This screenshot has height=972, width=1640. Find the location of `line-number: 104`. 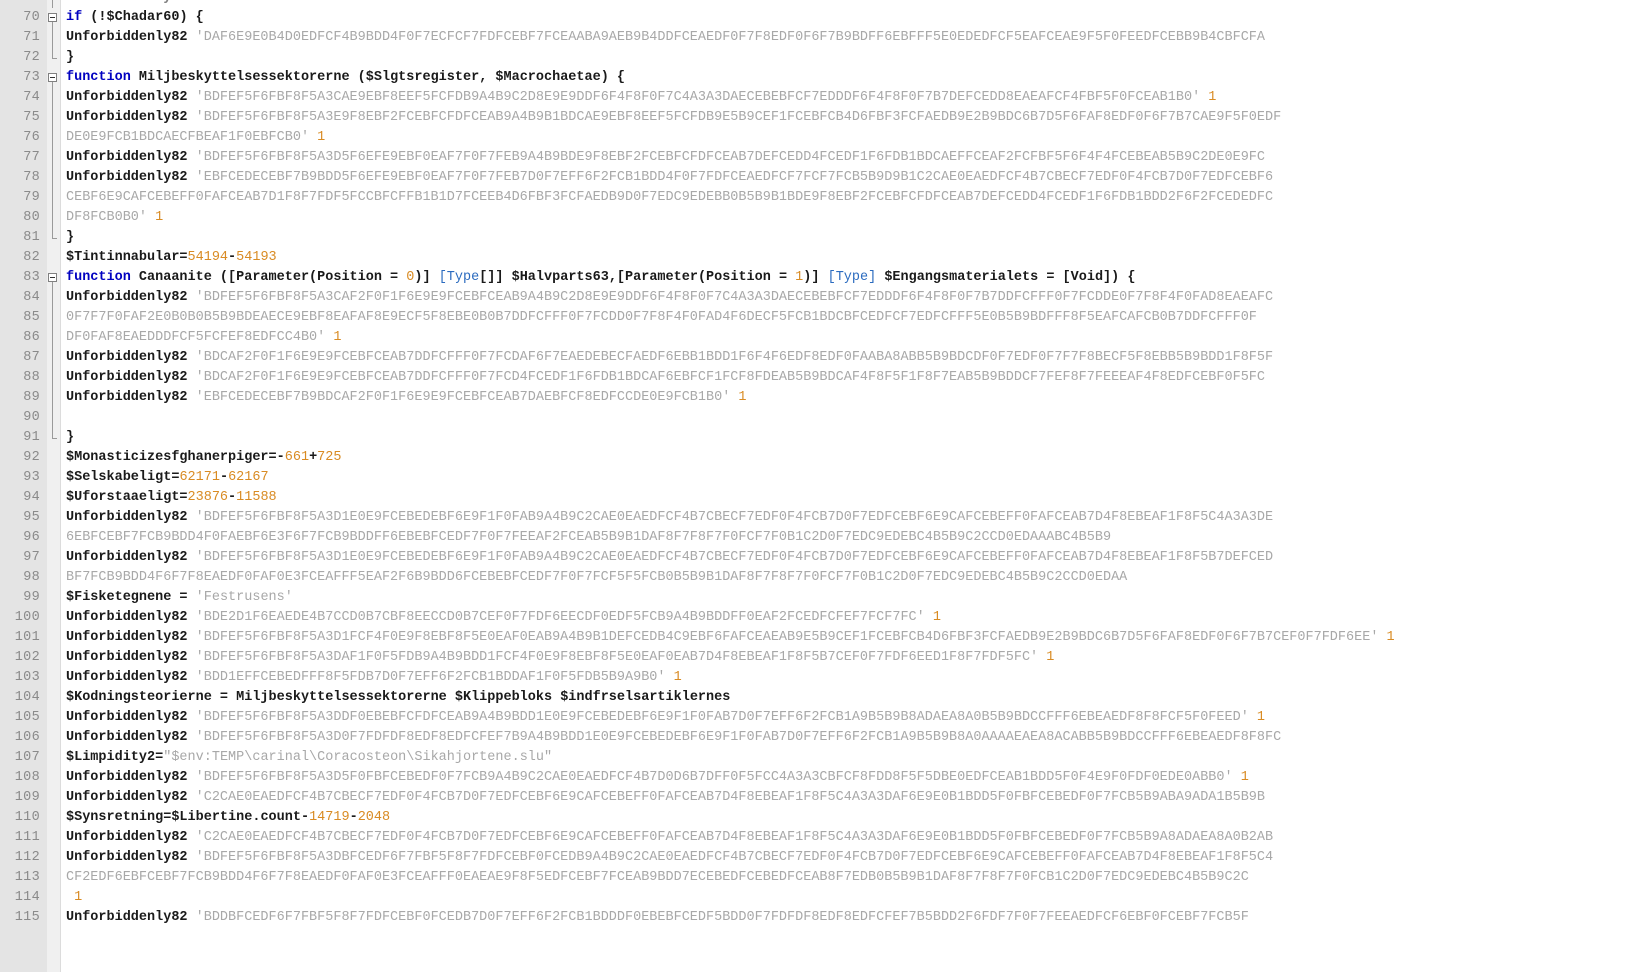

line-number: 104 is located at coordinates (27, 697).